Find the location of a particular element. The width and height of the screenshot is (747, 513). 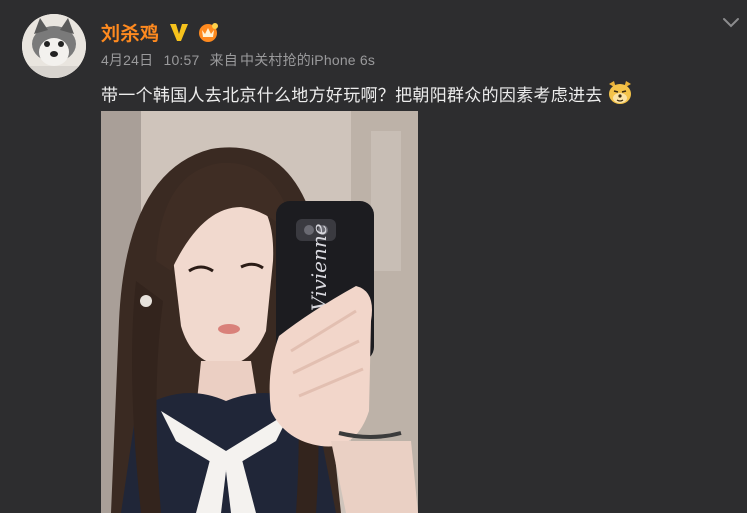

avatar-husky-image is located at coordinates (54, 46).